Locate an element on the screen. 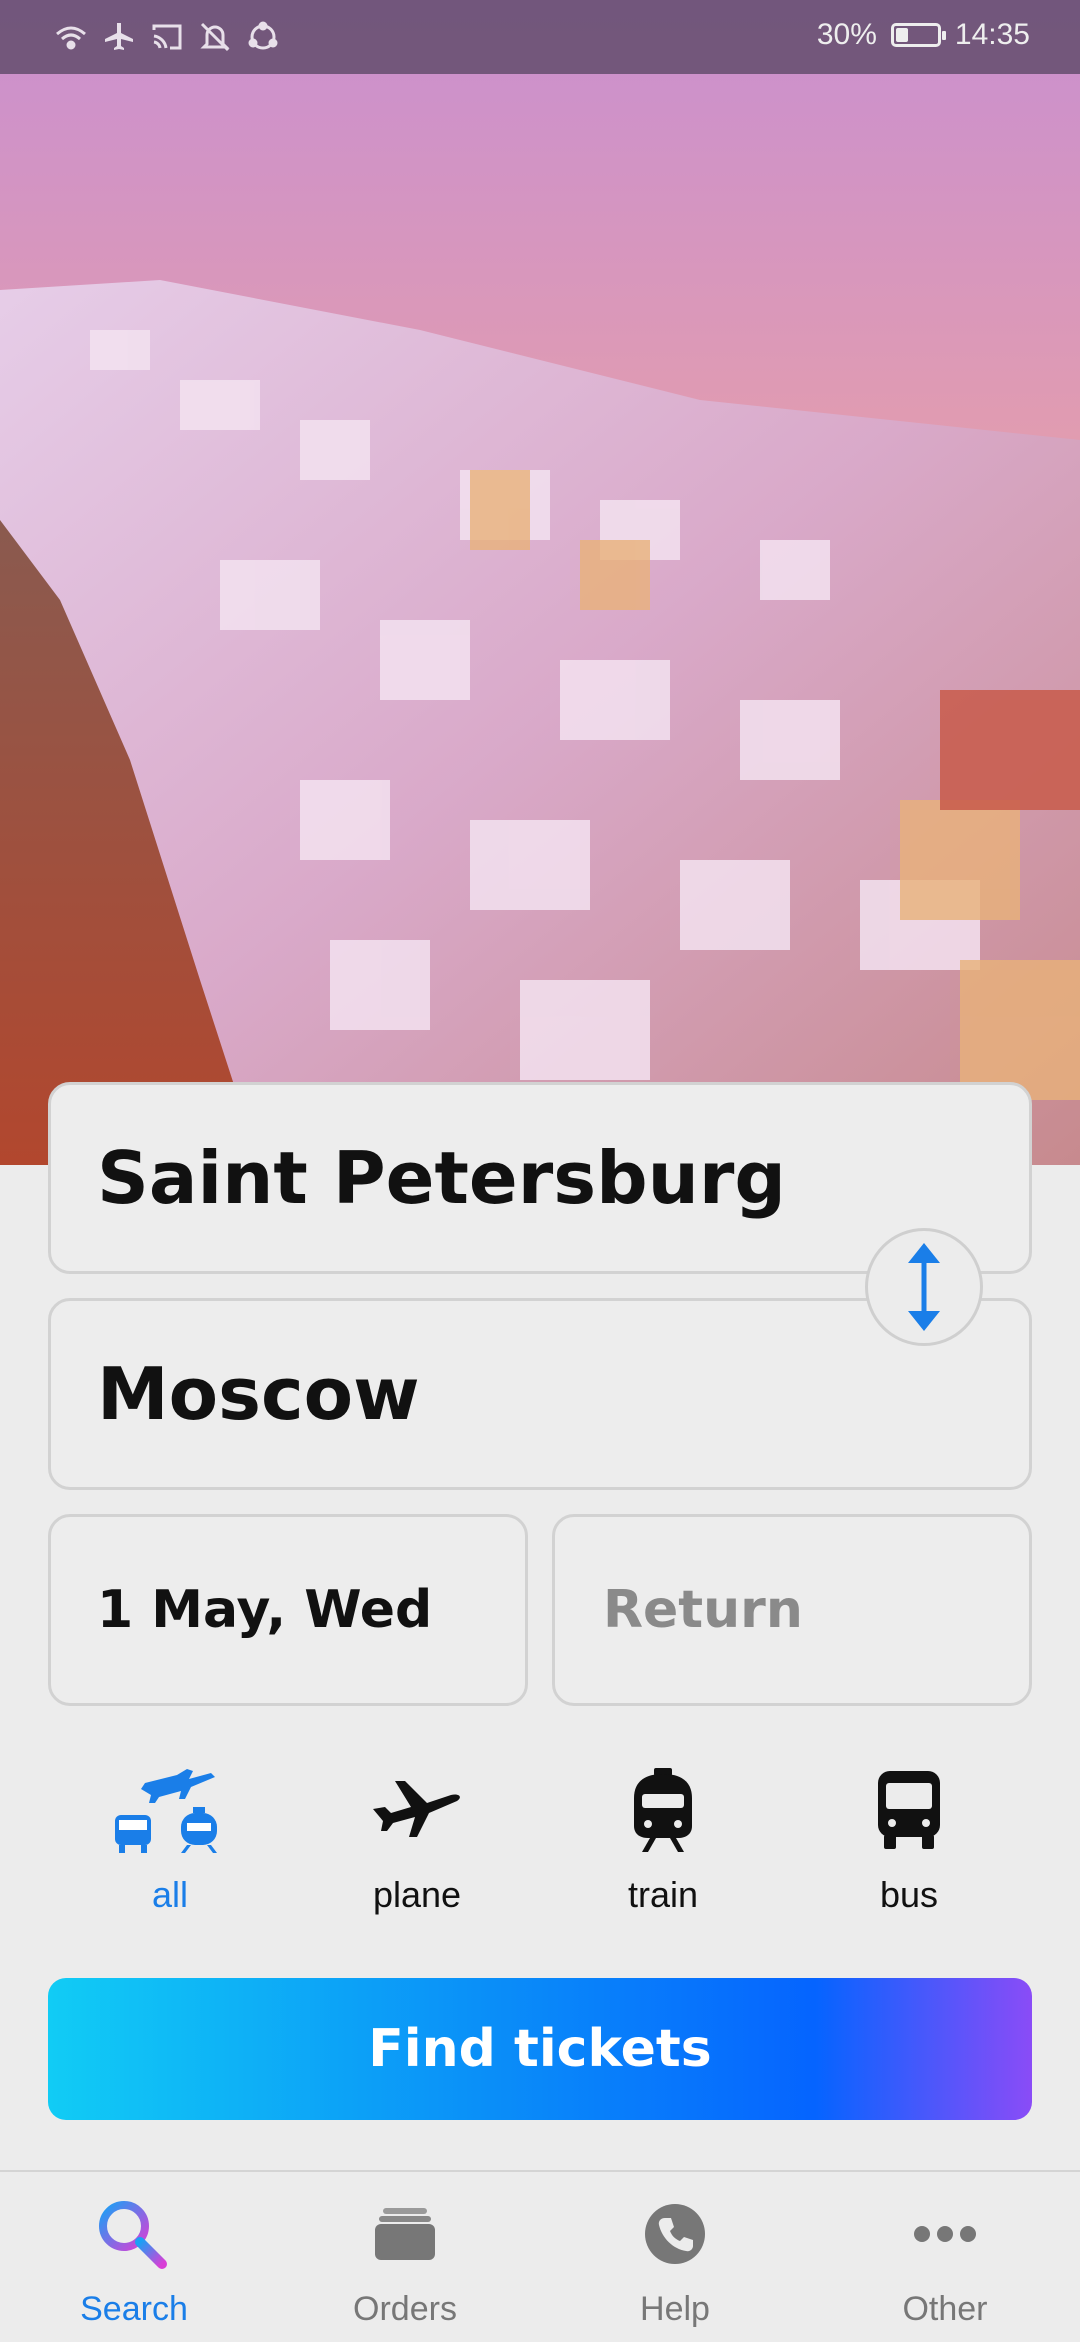  sync-icon is located at coordinates (263, 37).